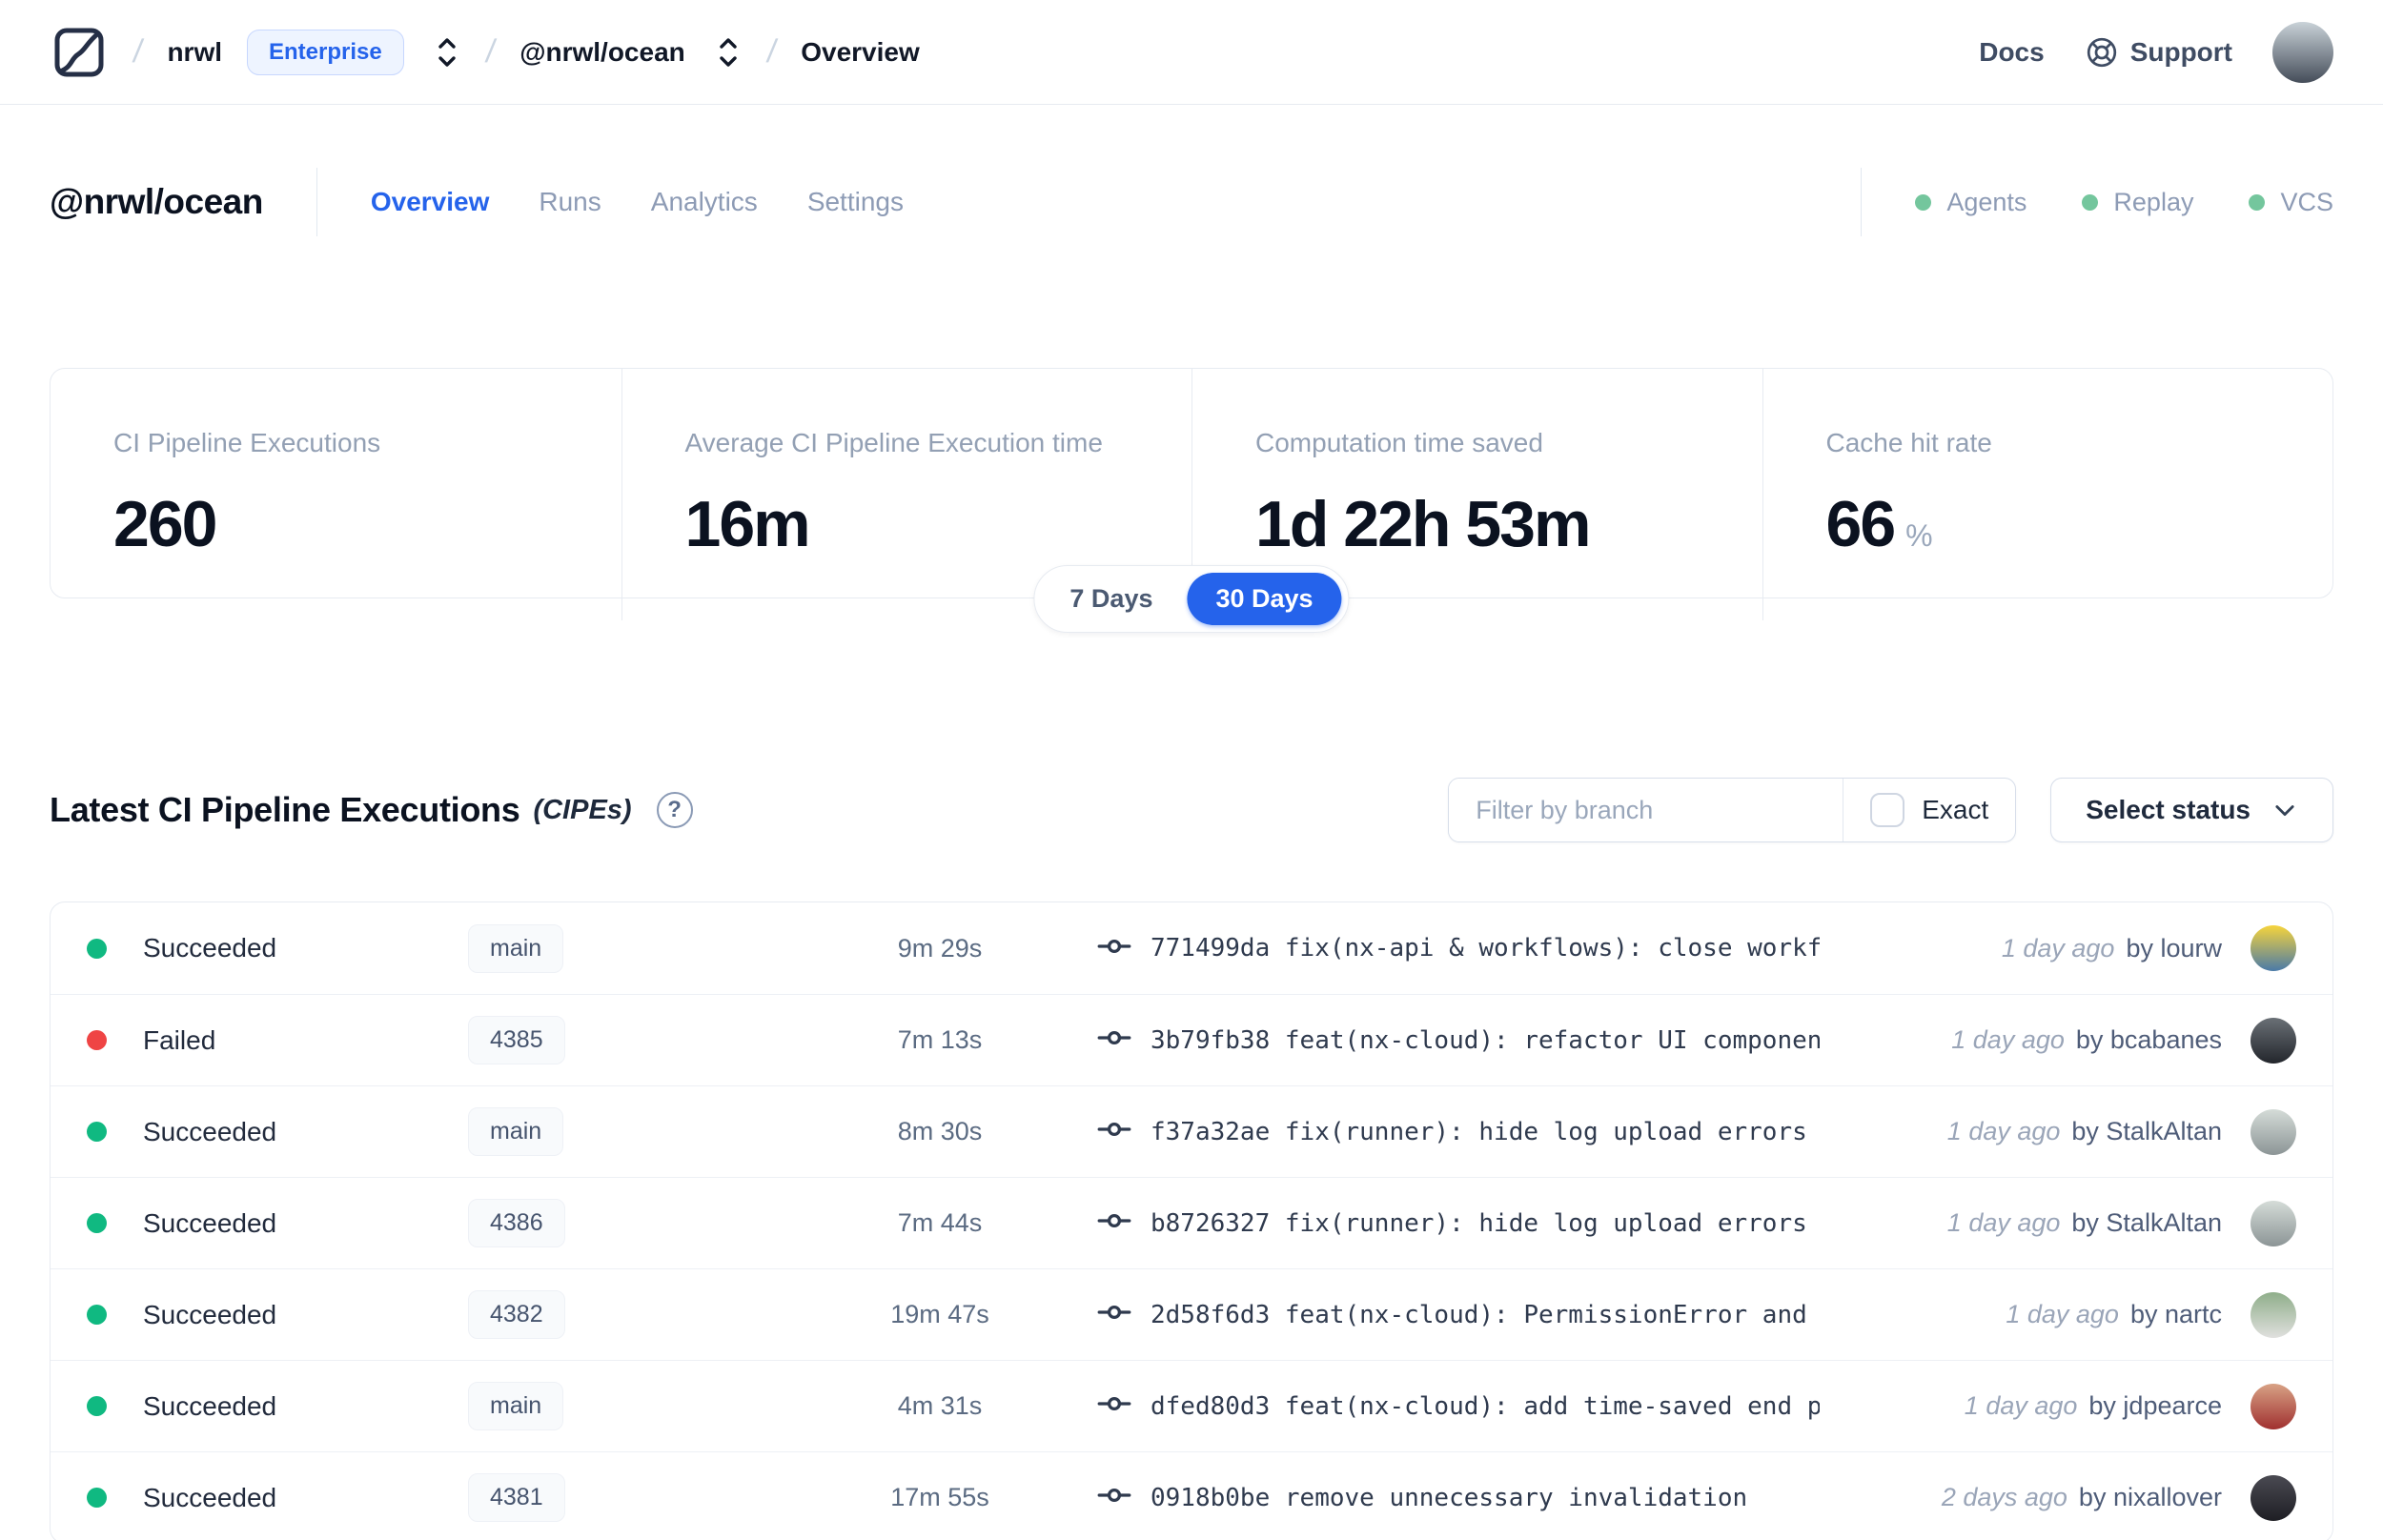 The height and width of the screenshot is (1540, 2383). I want to click on duration: 17m 55s, so click(940, 1497).